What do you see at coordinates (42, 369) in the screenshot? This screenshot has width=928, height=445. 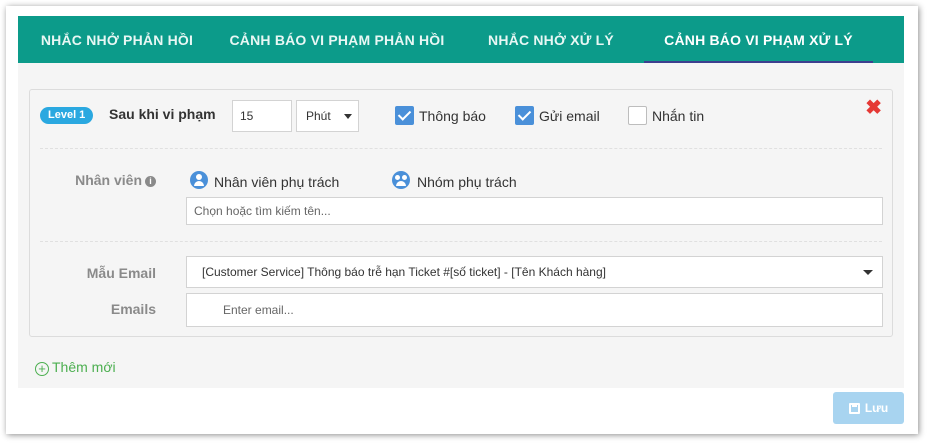 I see `plus-circle-icon: +` at bounding box center [42, 369].